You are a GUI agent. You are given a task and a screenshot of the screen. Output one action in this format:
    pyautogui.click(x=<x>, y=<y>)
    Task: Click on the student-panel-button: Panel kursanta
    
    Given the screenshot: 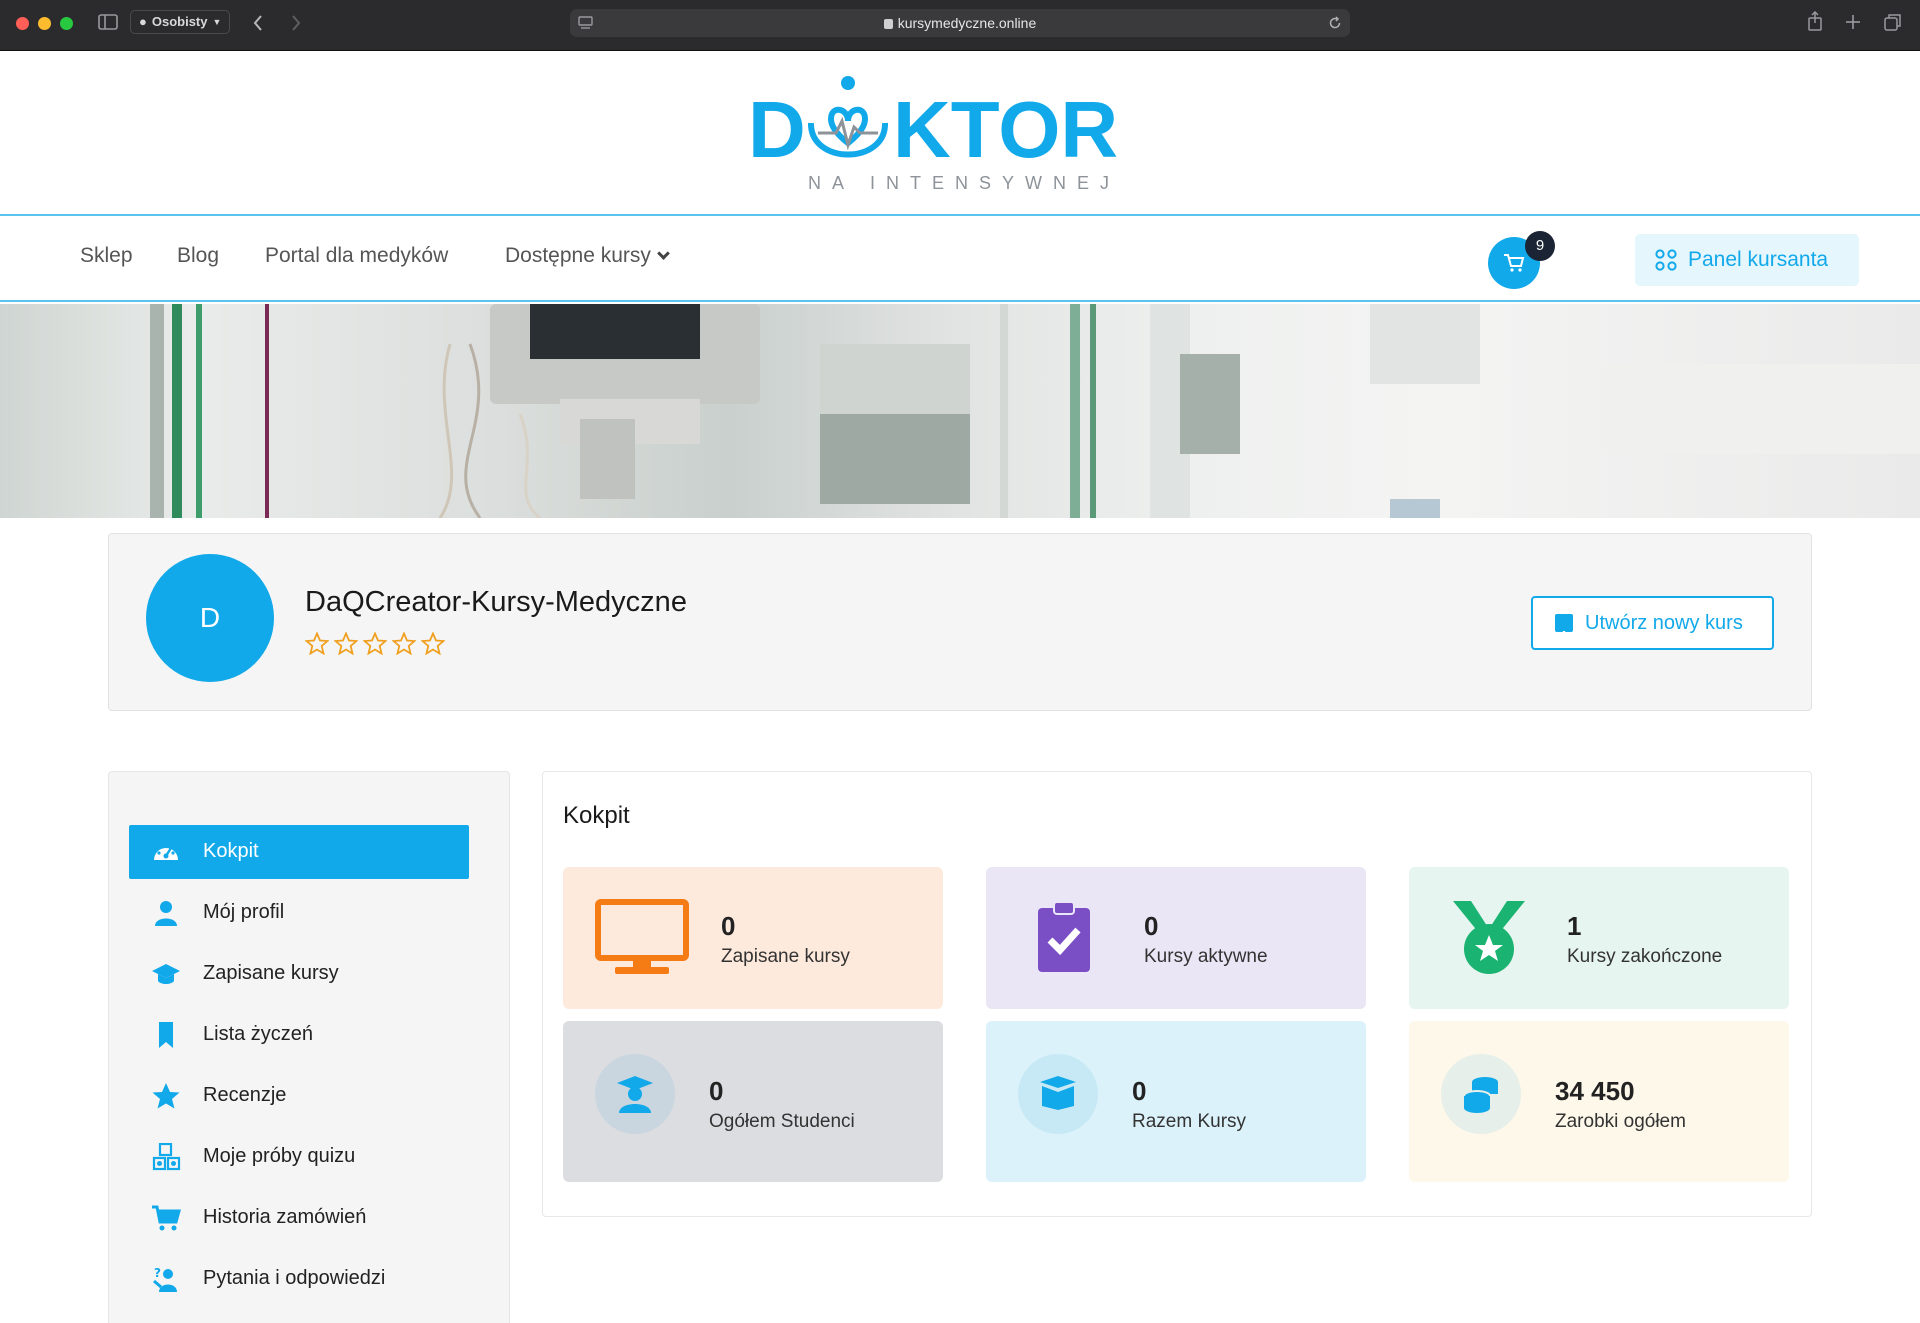 What is the action you would take?
    pyautogui.click(x=1747, y=260)
    